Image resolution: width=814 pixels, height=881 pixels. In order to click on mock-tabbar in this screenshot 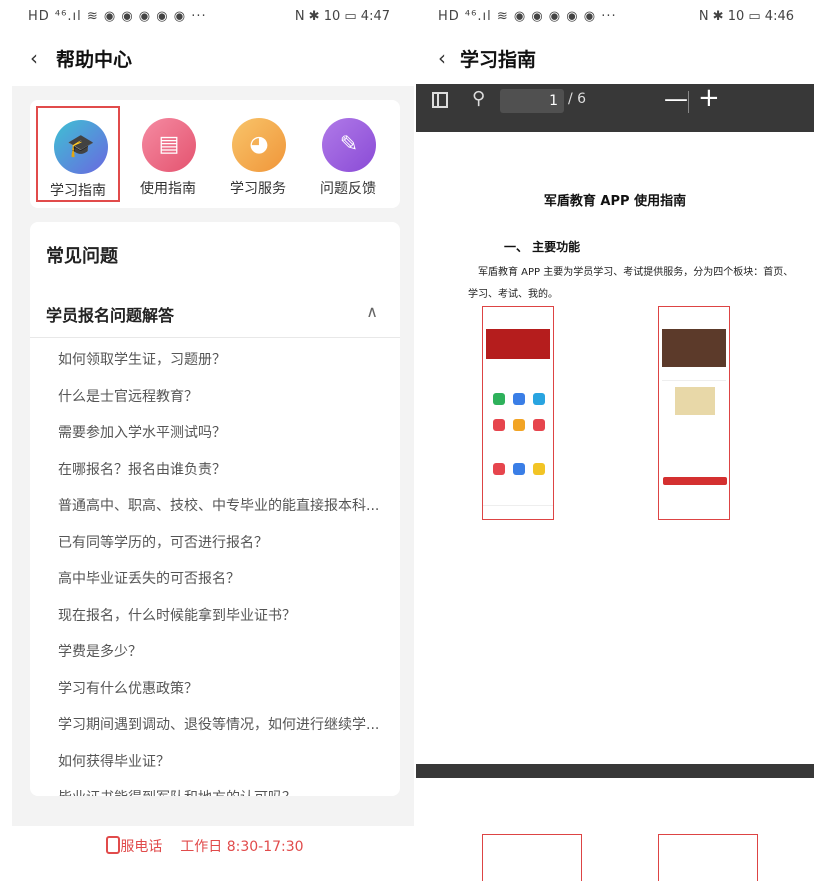, I will do `click(518, 512)`.